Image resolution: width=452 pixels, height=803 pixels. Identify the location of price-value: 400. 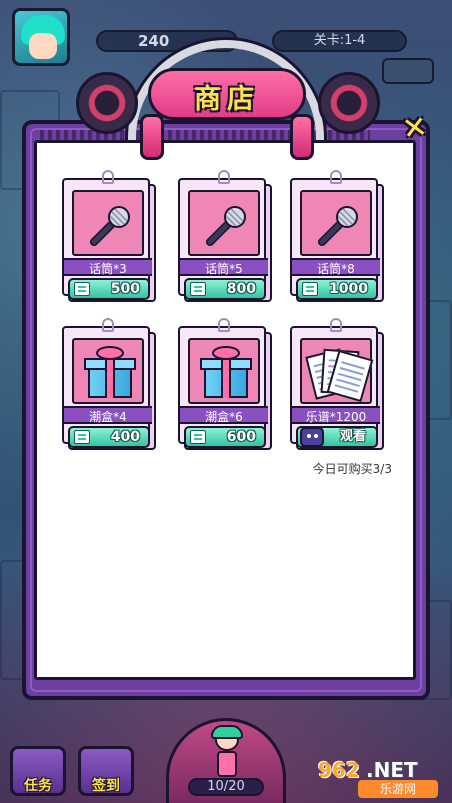
(125, 437).